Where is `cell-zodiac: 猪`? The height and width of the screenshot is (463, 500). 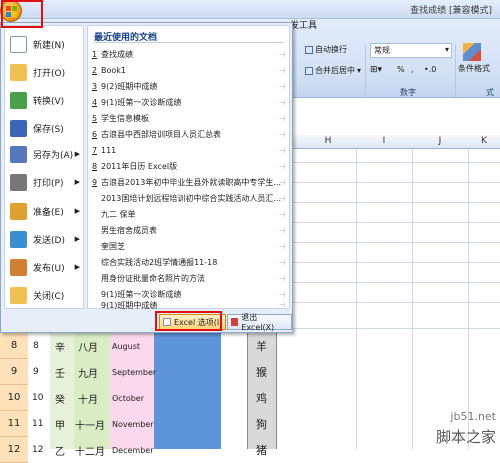 cell-zodiac: 猪 is located at coordinates (261, 450).